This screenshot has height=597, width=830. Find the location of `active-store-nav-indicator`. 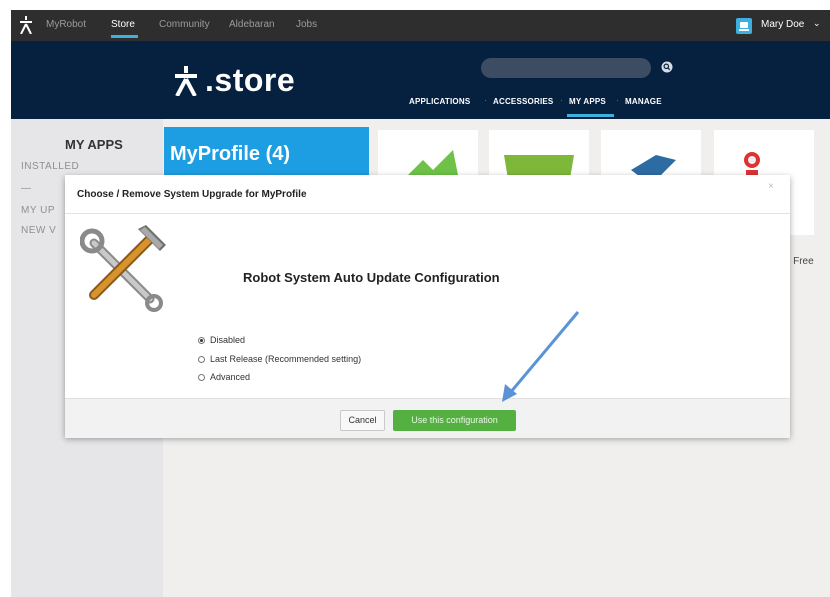

active-store-nav-indicator is located at coordinates (590, 115).